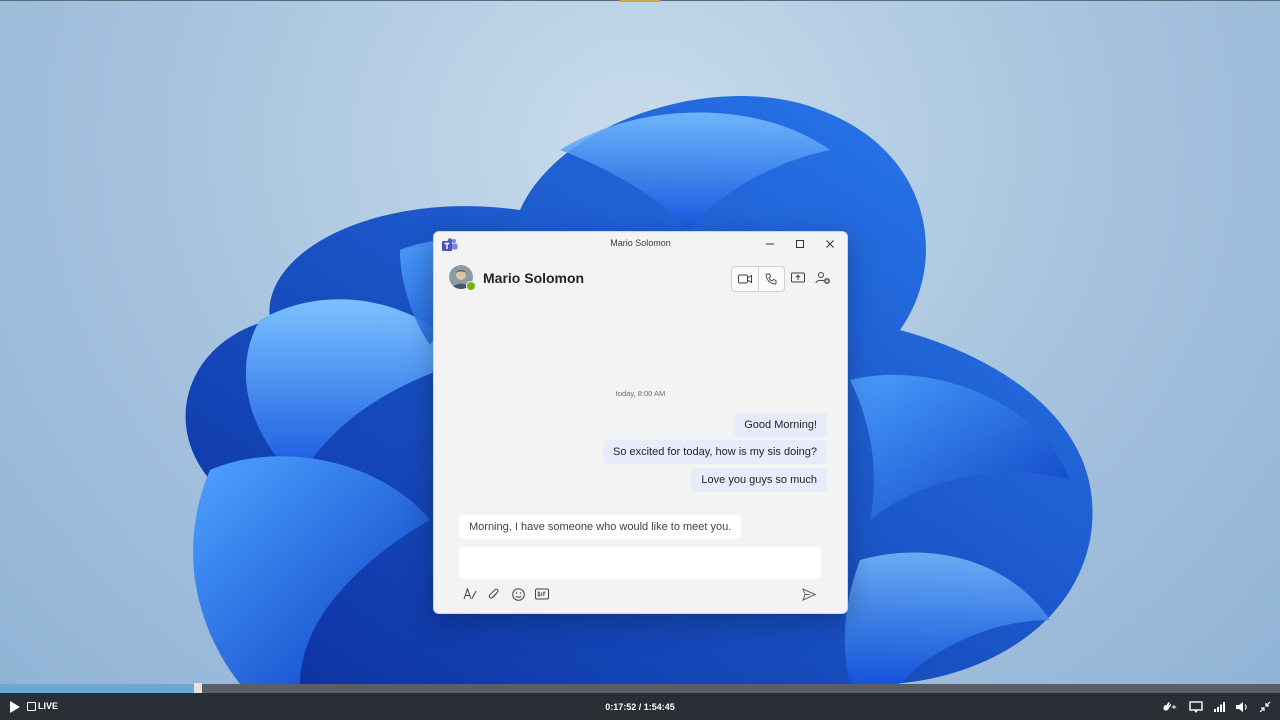 Image resolution: width=1280 pixels, height=720 pixels. I want to click on seek-handle, so click(198, 688).